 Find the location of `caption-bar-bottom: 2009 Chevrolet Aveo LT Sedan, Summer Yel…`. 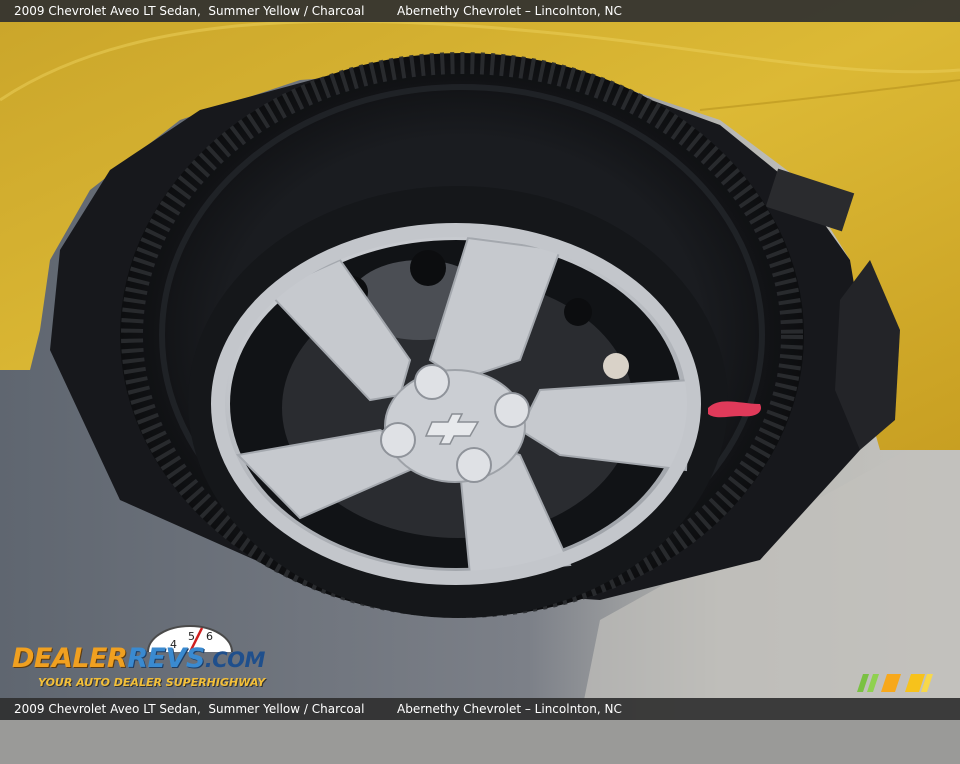

caption-bar-bottom: 2009 Chevrolet Aveo LT Sedan, Summer Yel… is located at coordinates (480, 709).